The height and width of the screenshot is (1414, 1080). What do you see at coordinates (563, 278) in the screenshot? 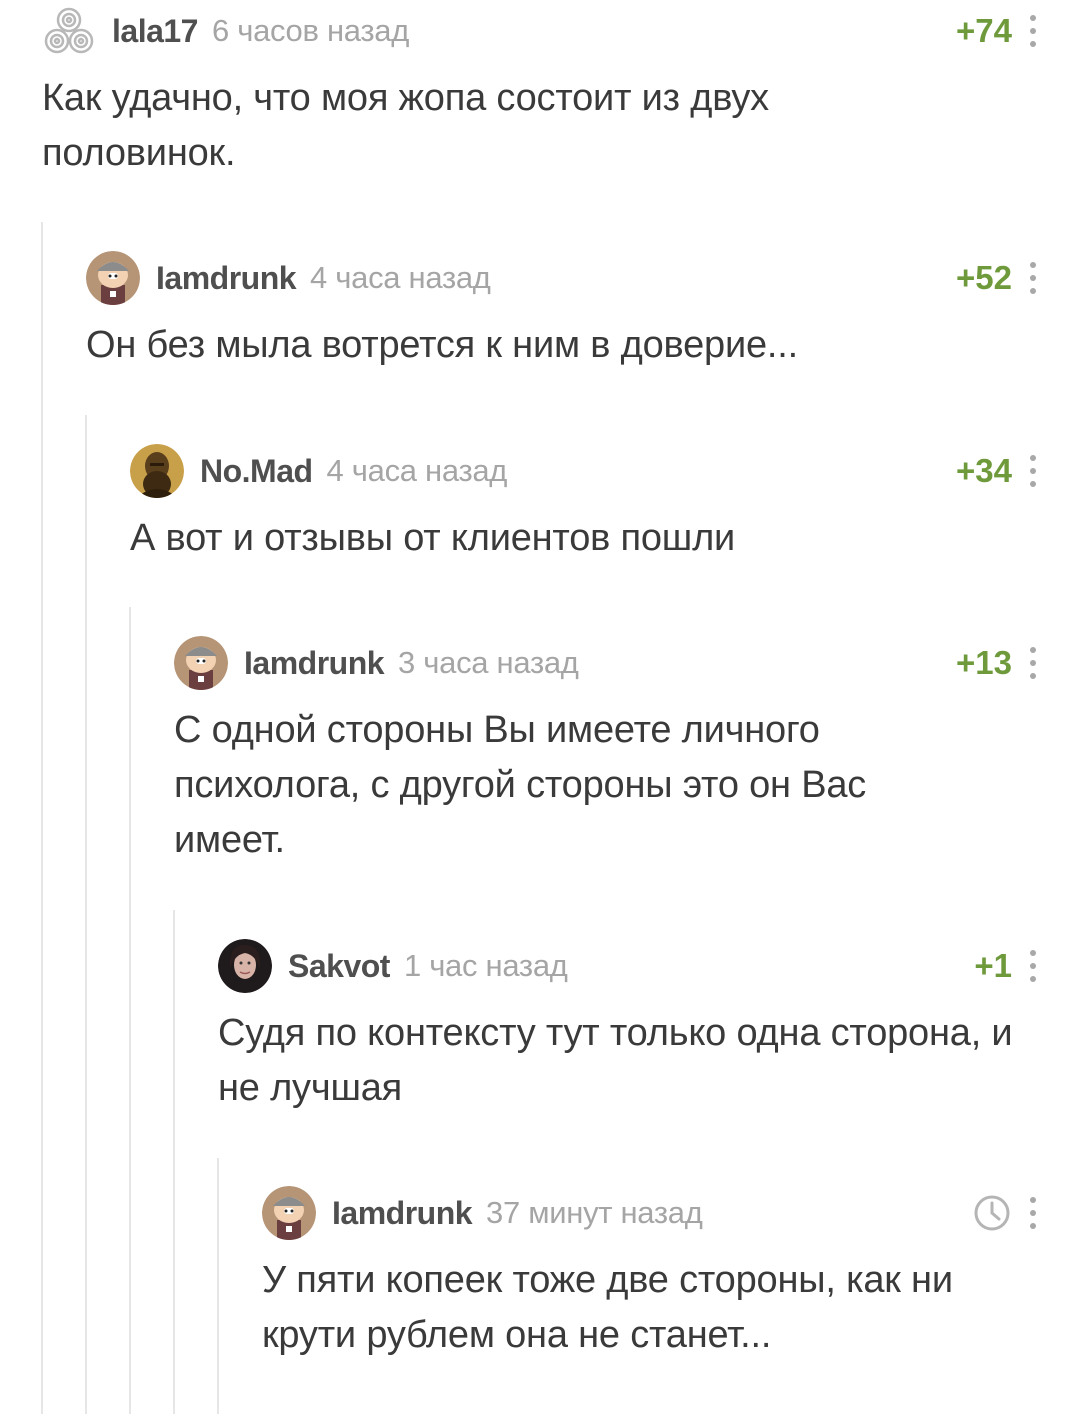
I see `comment-header: Iamdrunk 4 часа назад +52` at bounding box center [563, 278].